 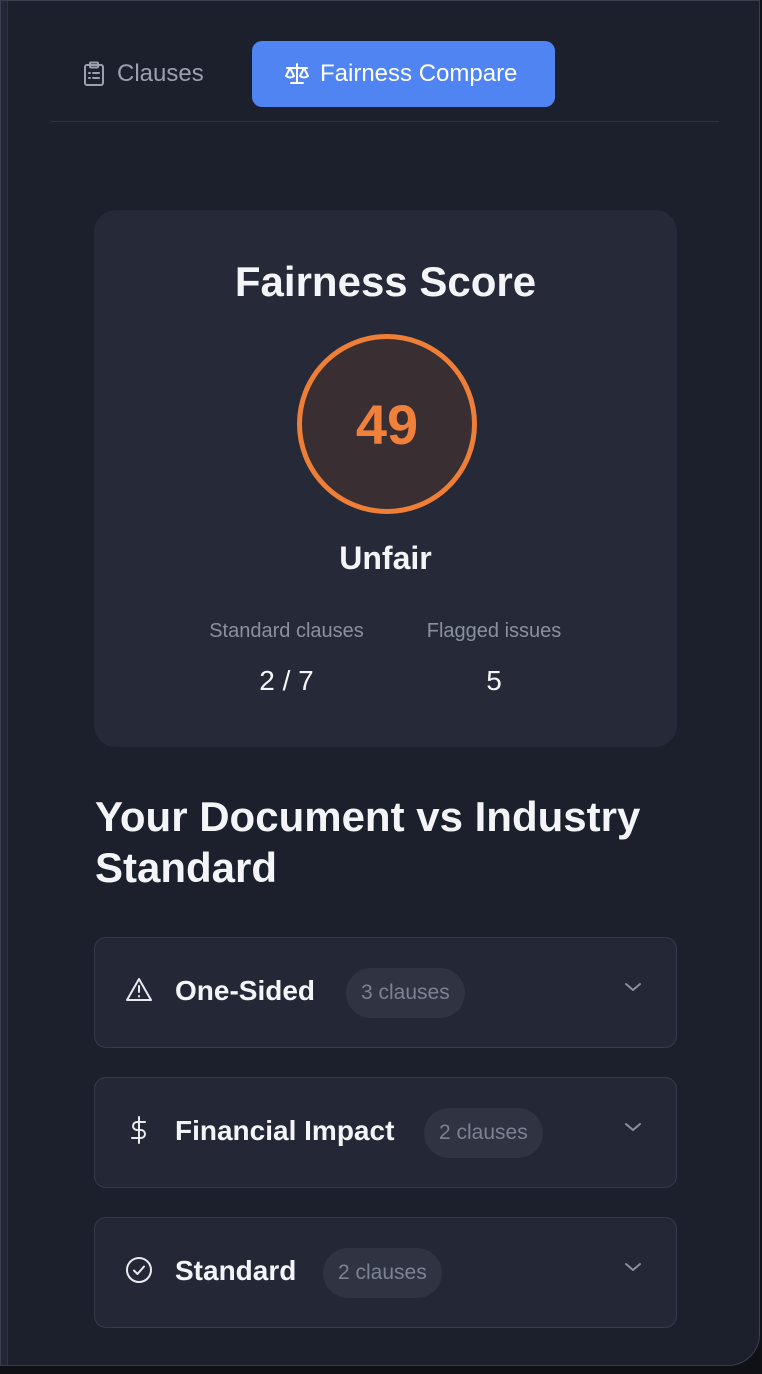 What do you see at coordinates (286, 680) in the screenshot?
I see `stat-value: 2 / 7` at bounding box center [286, 680].